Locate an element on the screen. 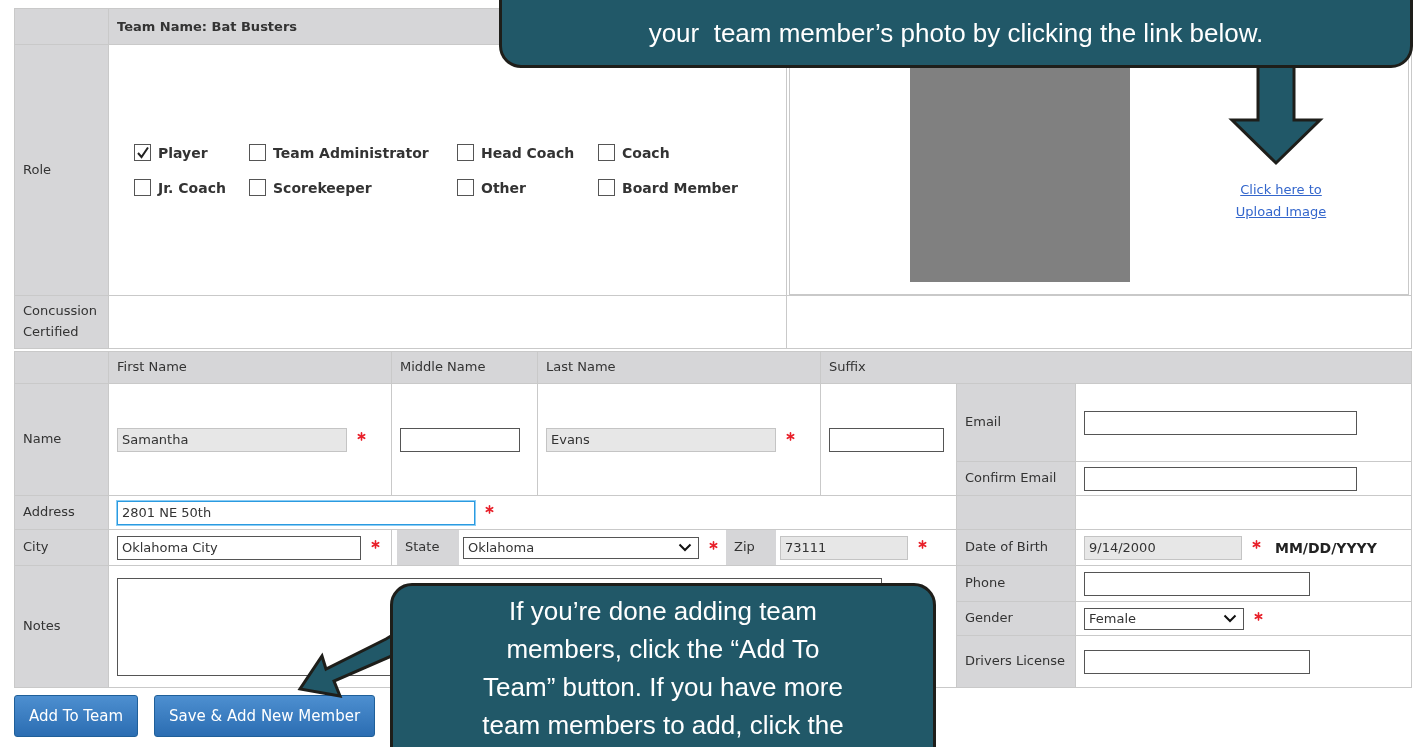  field-label: Notes is located at coordinates (42, 626).